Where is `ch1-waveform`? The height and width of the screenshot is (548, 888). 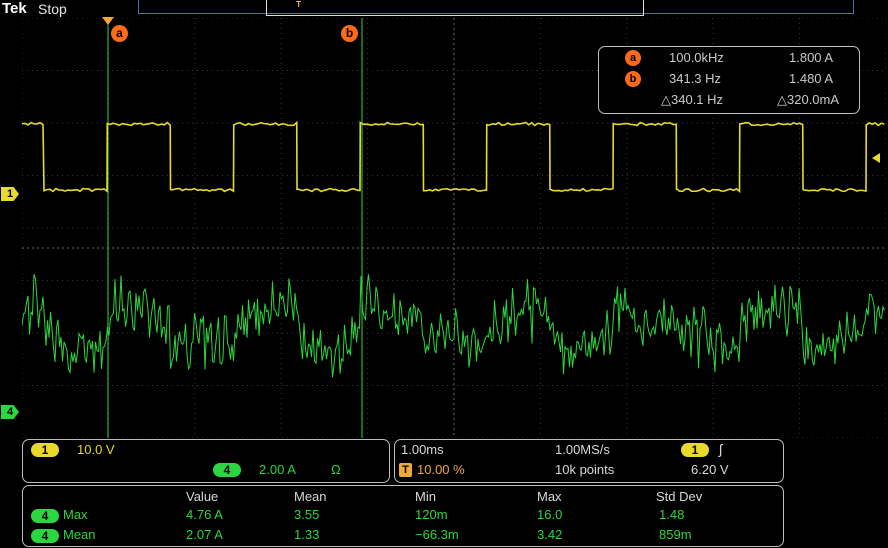 ch1-waveform is located at coordinates (453, 157).